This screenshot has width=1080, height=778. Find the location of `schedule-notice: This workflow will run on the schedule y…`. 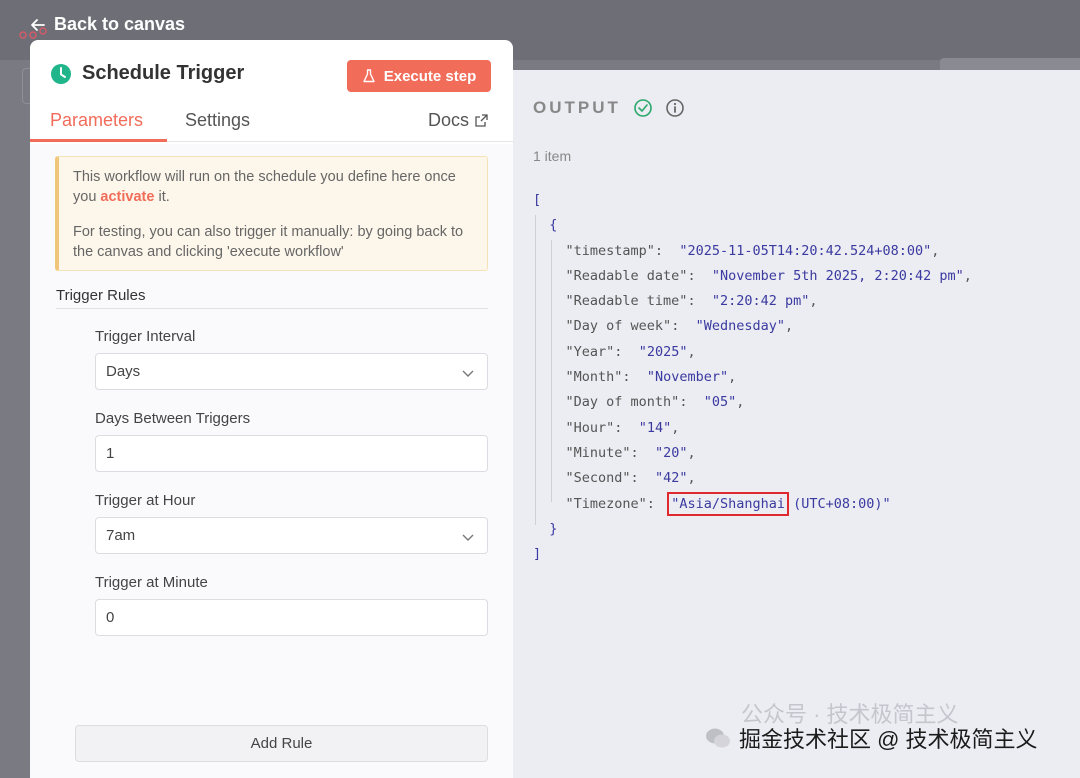

schedule-notice: This workflow will run on the schedule y… is located at coordinates (271, 213).